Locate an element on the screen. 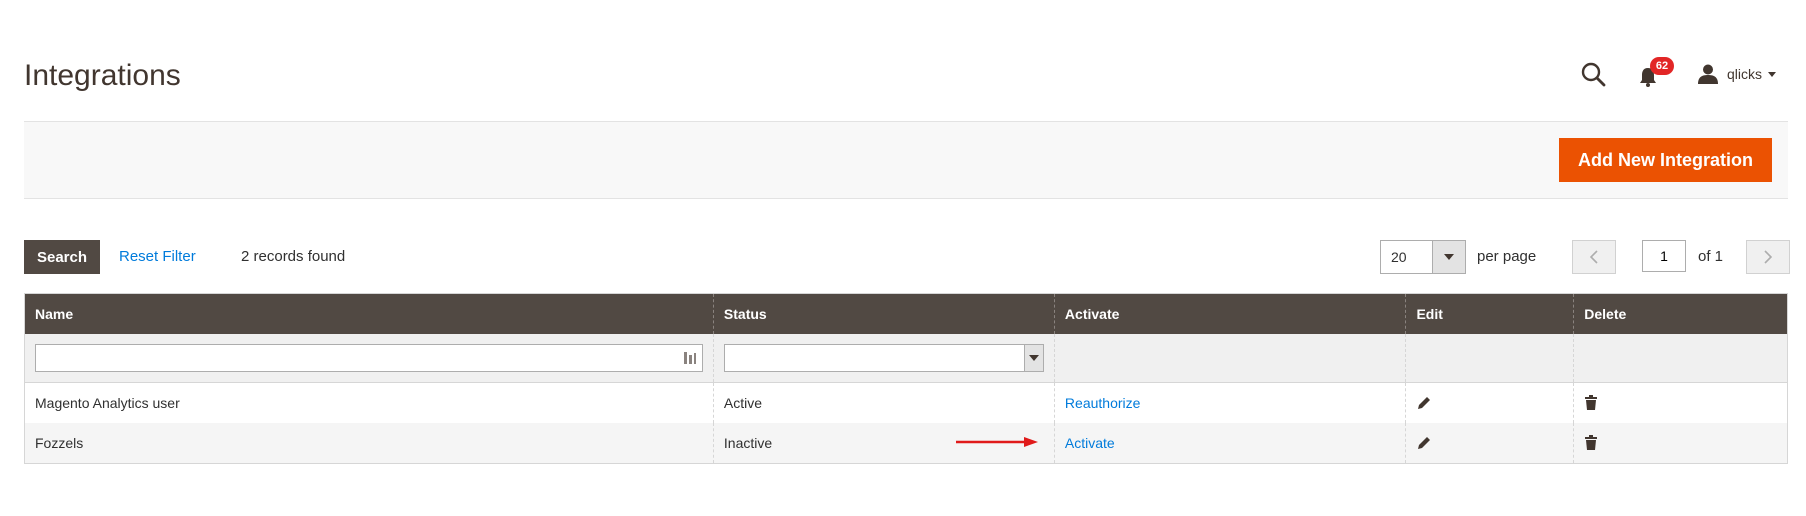 The height and width of the screenshot is (516, 1806). chevron-right-icon is located at coordinates (1768, 257).